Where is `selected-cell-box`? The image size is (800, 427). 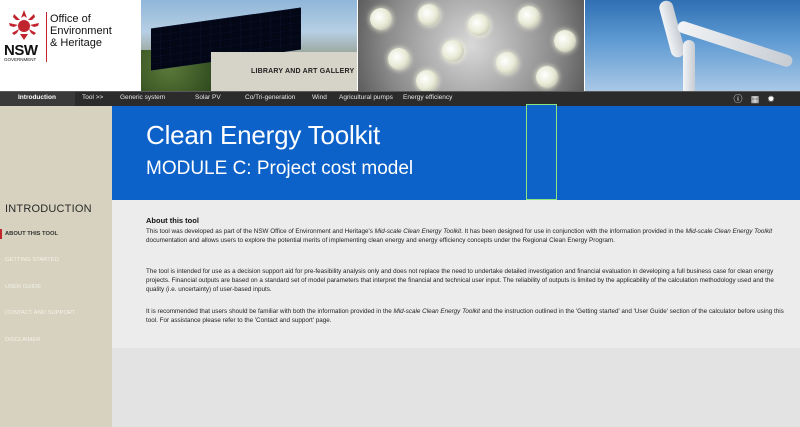
selected-cell-box is located at coordinates (541, 152).